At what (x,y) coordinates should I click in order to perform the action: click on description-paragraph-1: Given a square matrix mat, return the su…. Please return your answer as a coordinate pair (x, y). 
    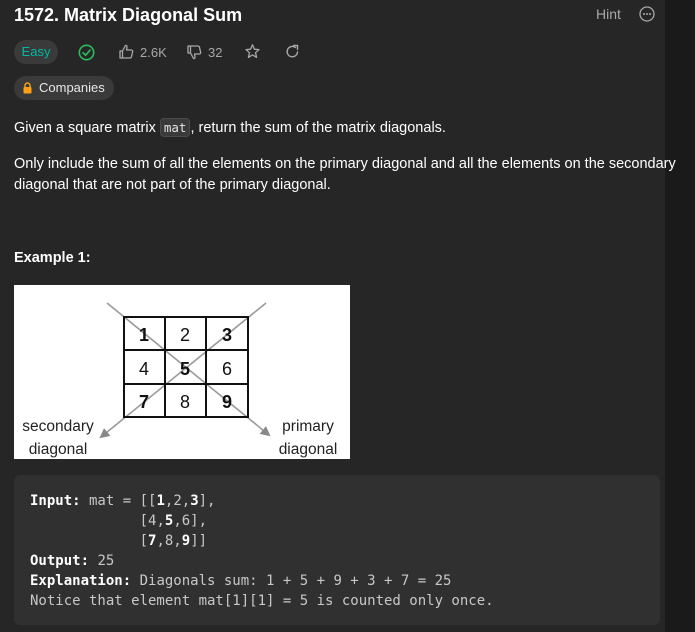
    Looking at the image, I should click on (230, 127).